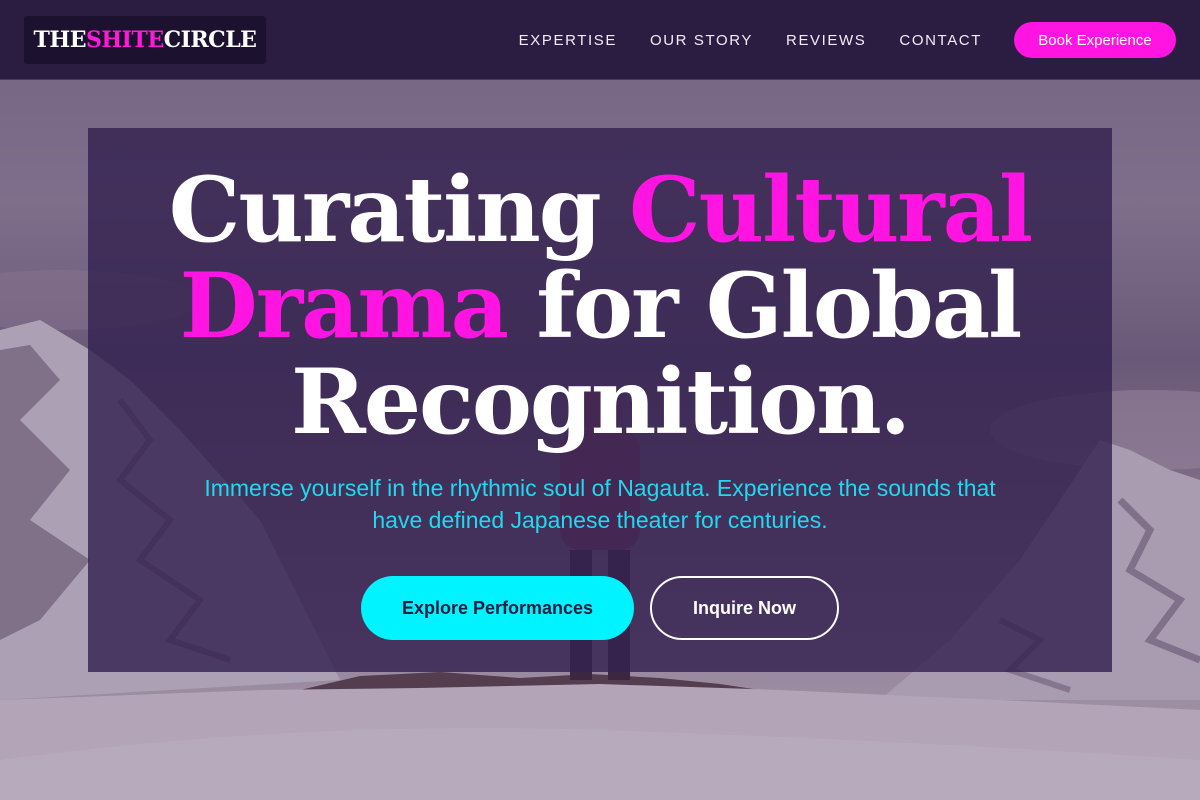  Describe the element at coordinates (60, 40) in the screenshot. I see `logo-text-the: THE` at that location.